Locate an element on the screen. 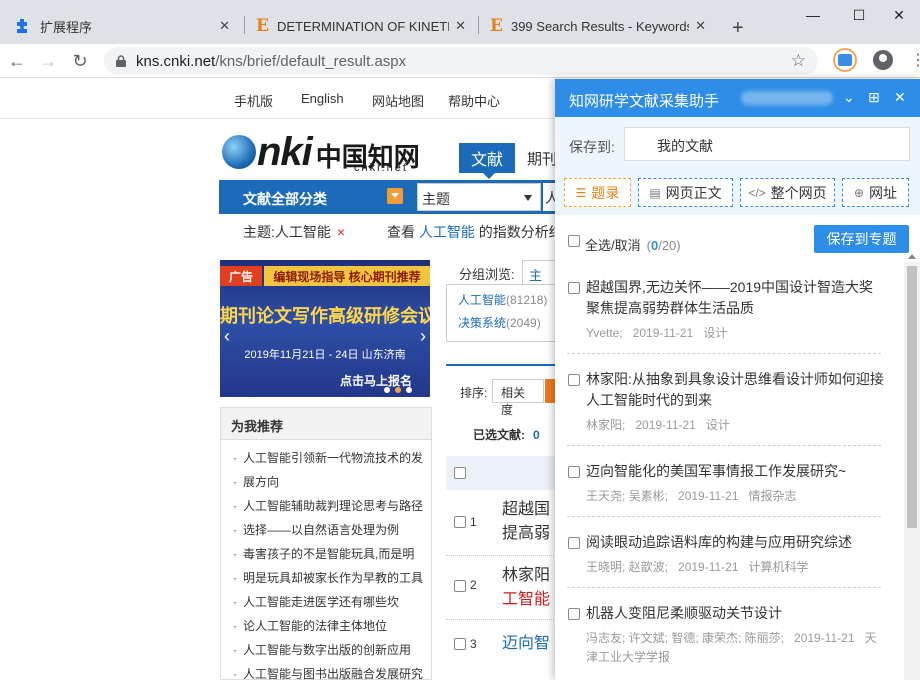  mode-url-button: ⊕ 网址 is located at coordinates (875, 192).